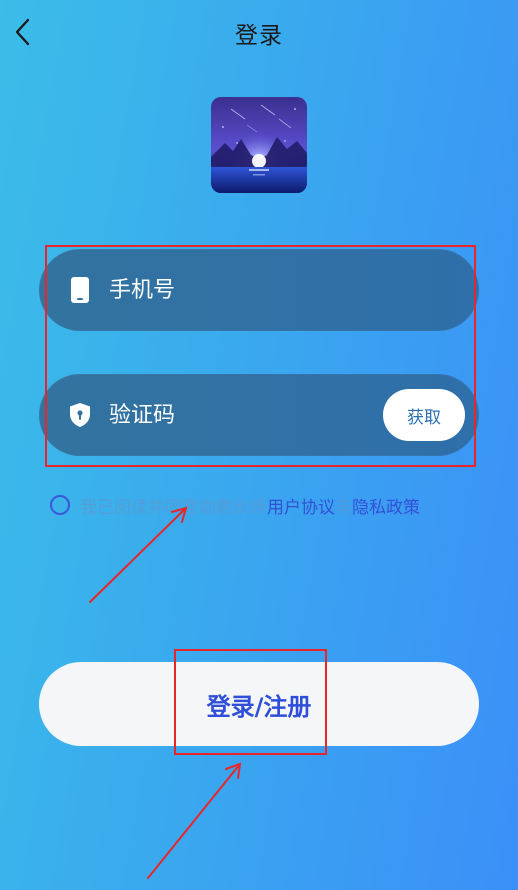 The height and width of the screenshot is (890, 518). Describe the element at coordinates (343, 507) in the screenshot. I see `agreement-and: 与` at that location.